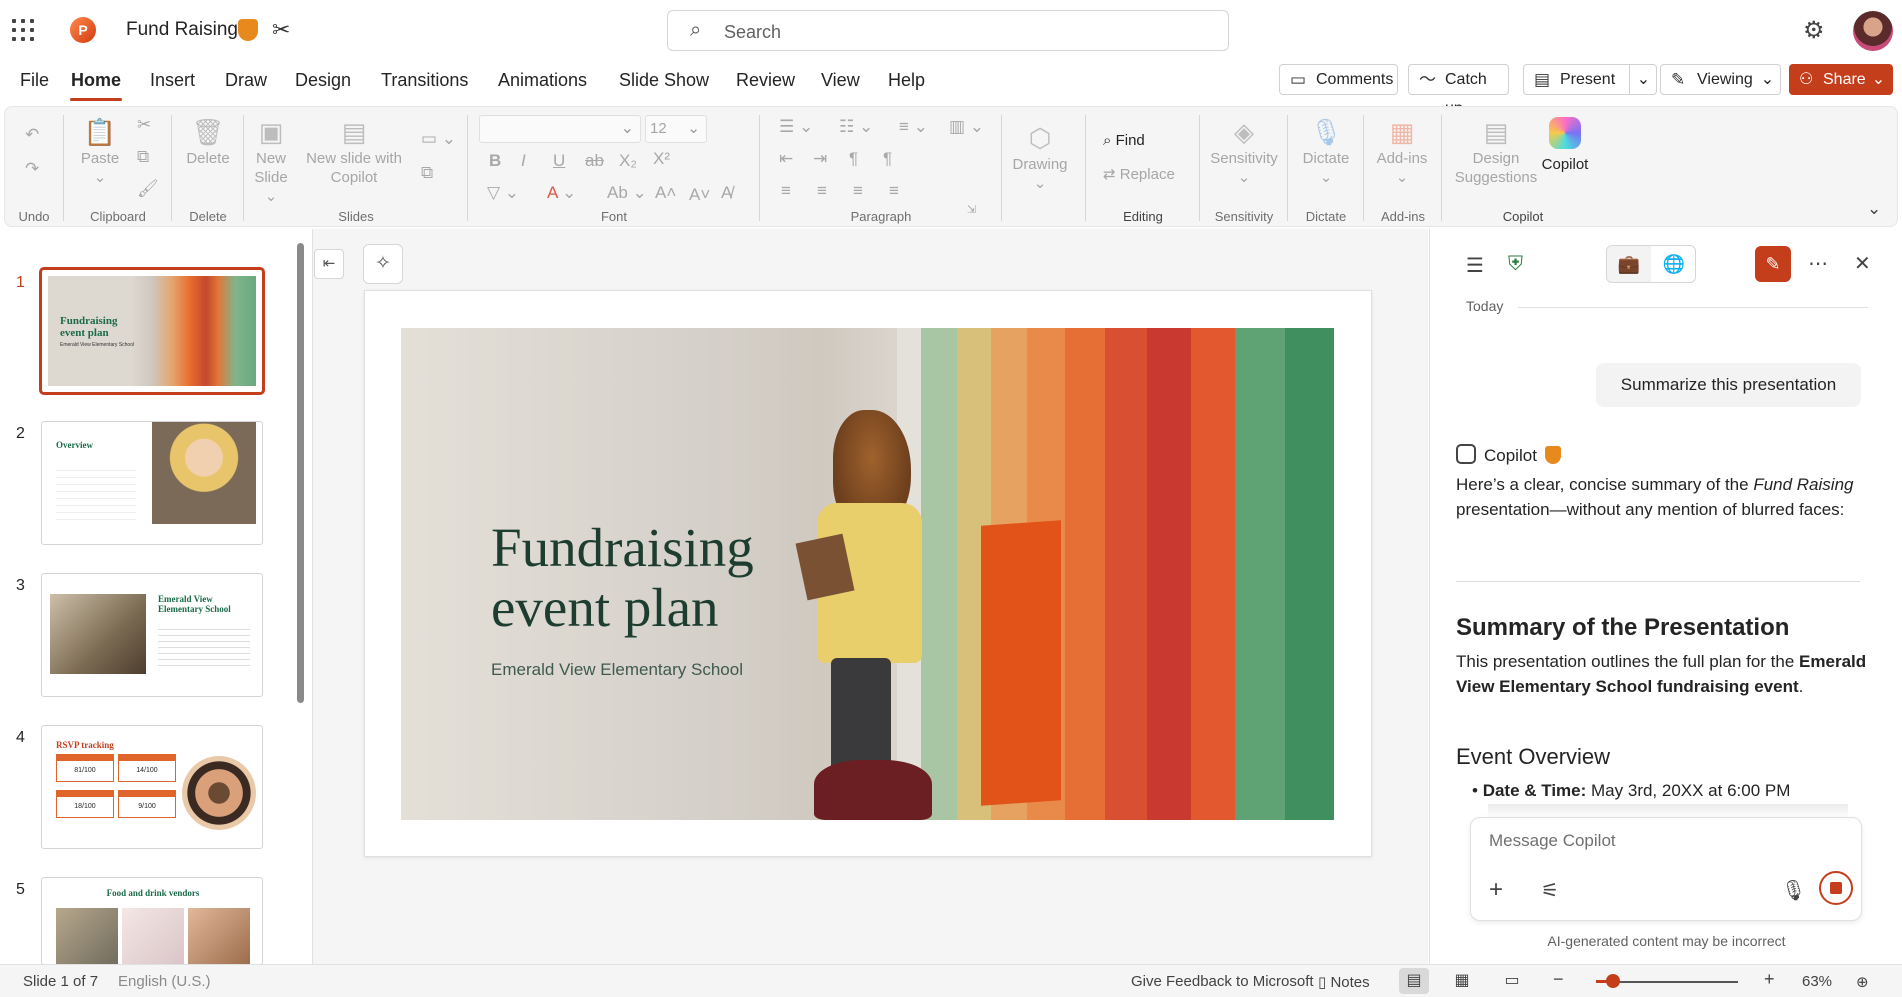 The width and height of the screenshot is (1902, 997). What do you see at coordinates (32, 135) in the screenshot?
I see `undo-icon: ↶` at bounding box center [32, 135].